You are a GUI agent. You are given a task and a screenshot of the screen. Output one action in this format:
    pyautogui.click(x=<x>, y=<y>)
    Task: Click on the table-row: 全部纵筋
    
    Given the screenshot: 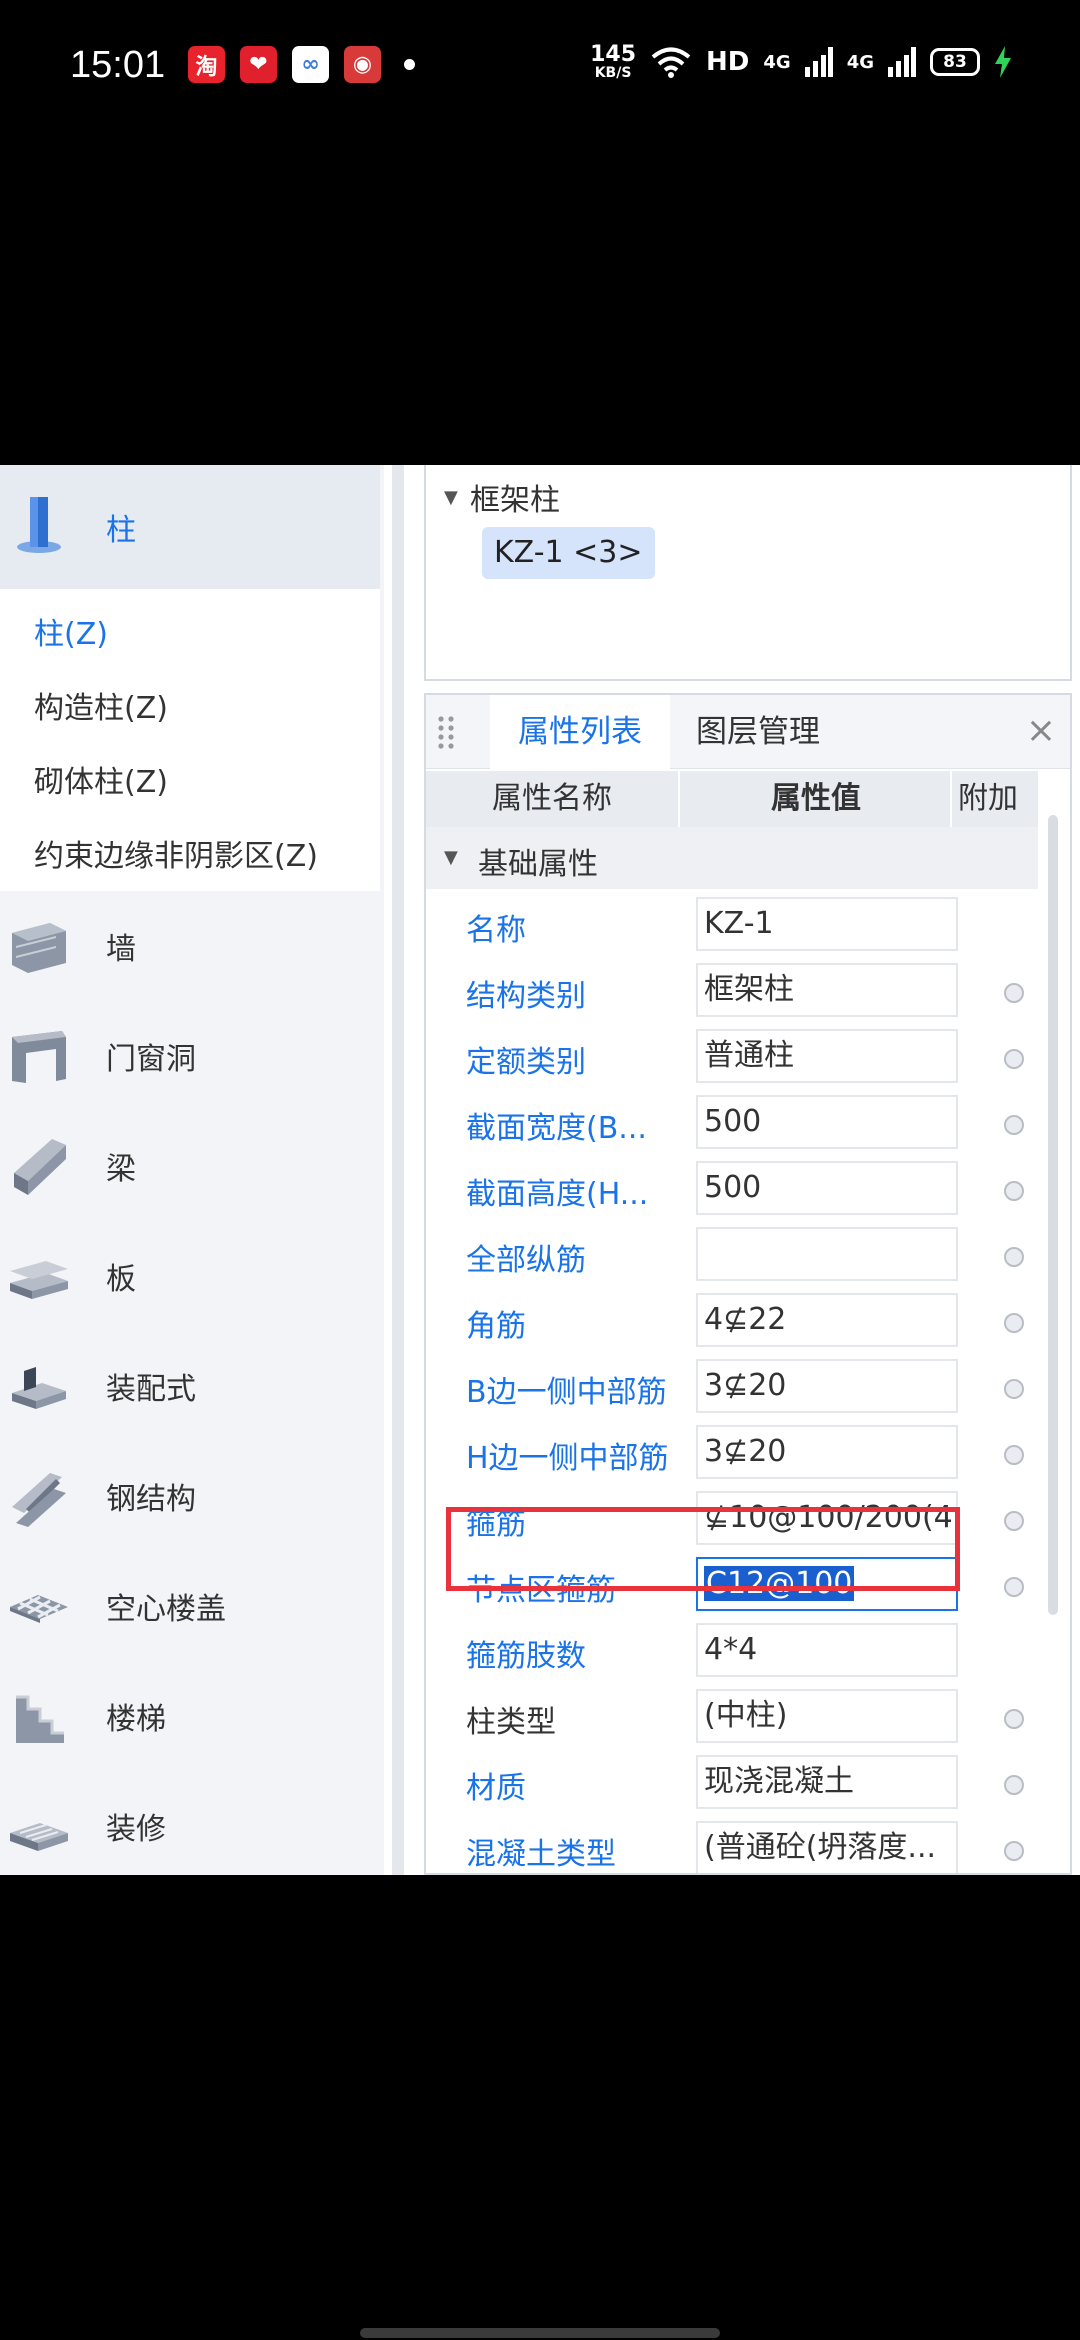 What is the action you would take?
    pyautogui.click(x=732, y=1256)
    